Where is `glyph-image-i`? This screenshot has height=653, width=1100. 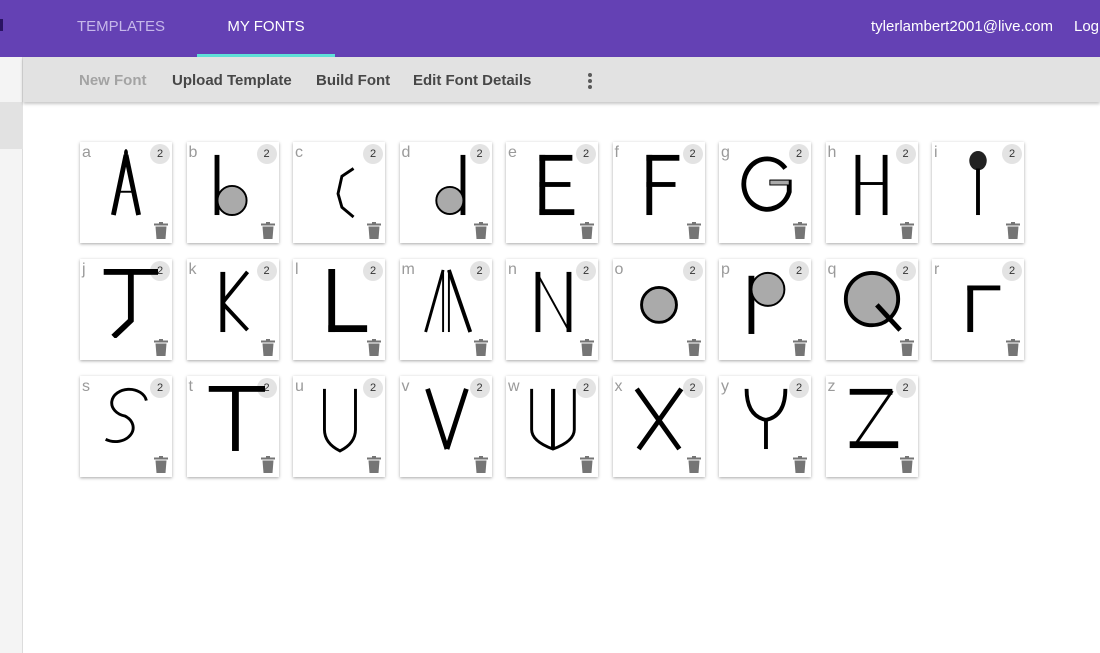 glyph-image-i is located at coordinates (978, 183).